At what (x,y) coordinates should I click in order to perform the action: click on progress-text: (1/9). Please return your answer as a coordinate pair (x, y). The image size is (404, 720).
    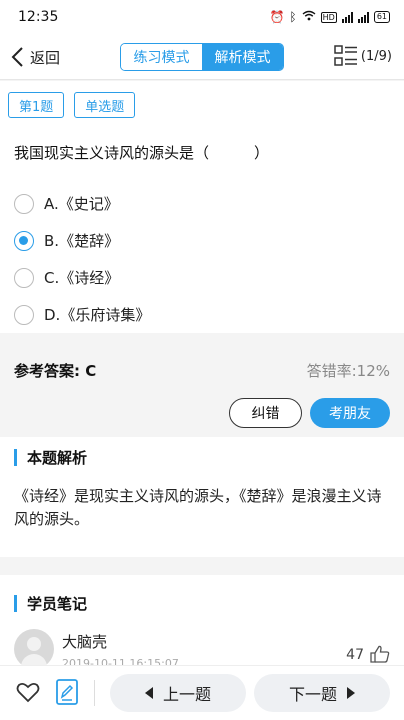
    Looking at the image, I should click on (376, 56).